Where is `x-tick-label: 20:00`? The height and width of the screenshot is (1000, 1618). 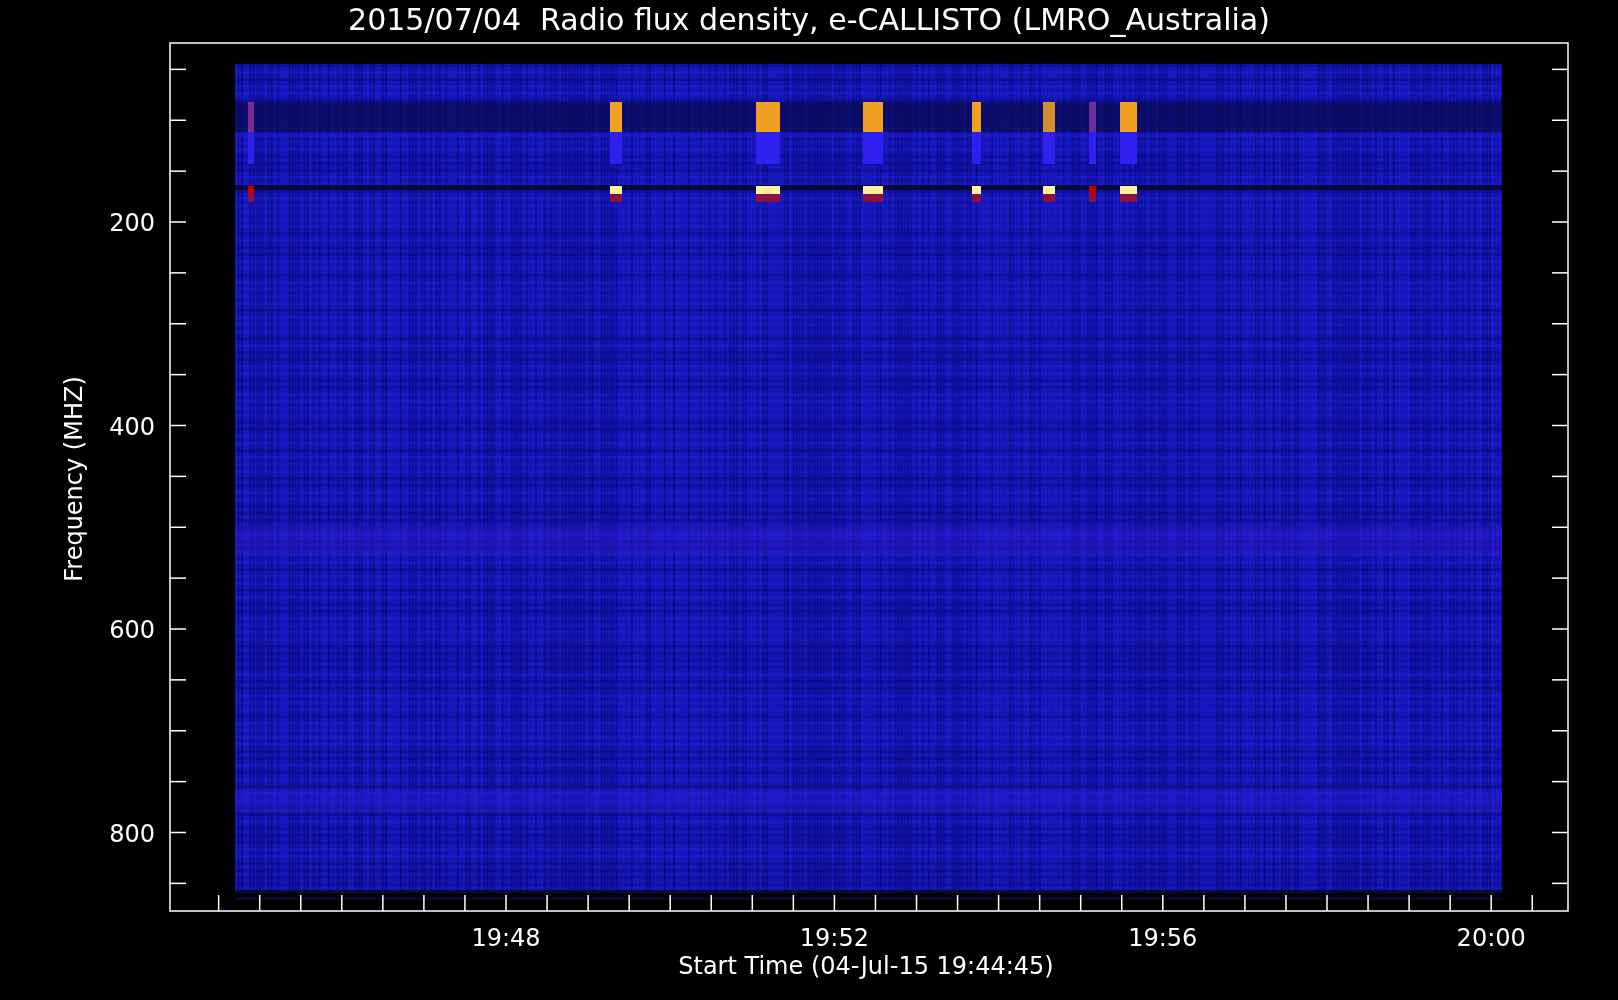
x-tick-label: 20:00 is located at coordinates (1491, 938).